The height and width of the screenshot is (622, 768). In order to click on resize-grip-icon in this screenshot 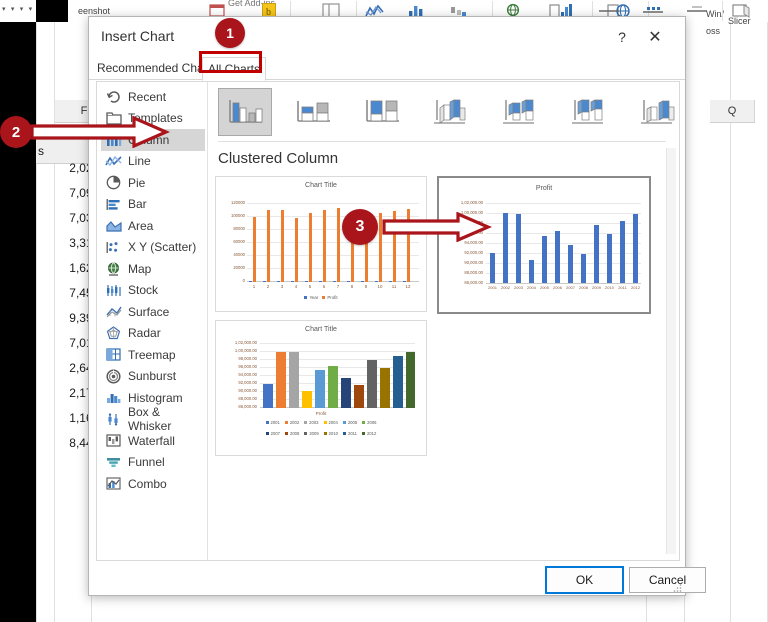, I will do `click(677, 588)`.